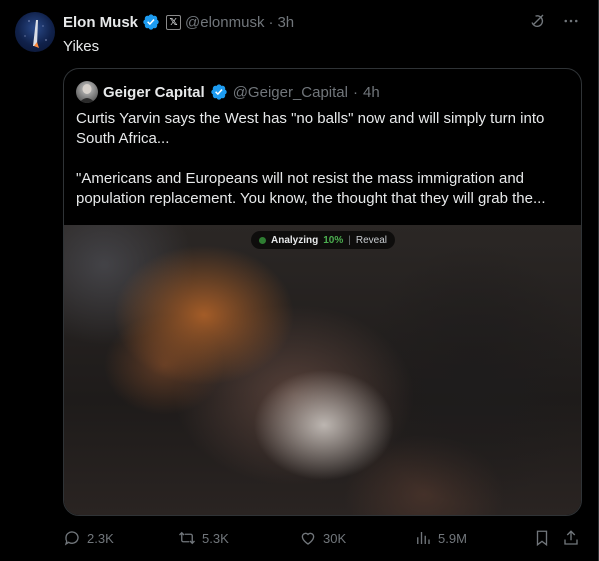 The height and width of the screenshot is (561, 599). What do you see at coordinates (100, 22) in the screenshot?
I see `author-name: Elon Musk` at bounding box center [100, 22].